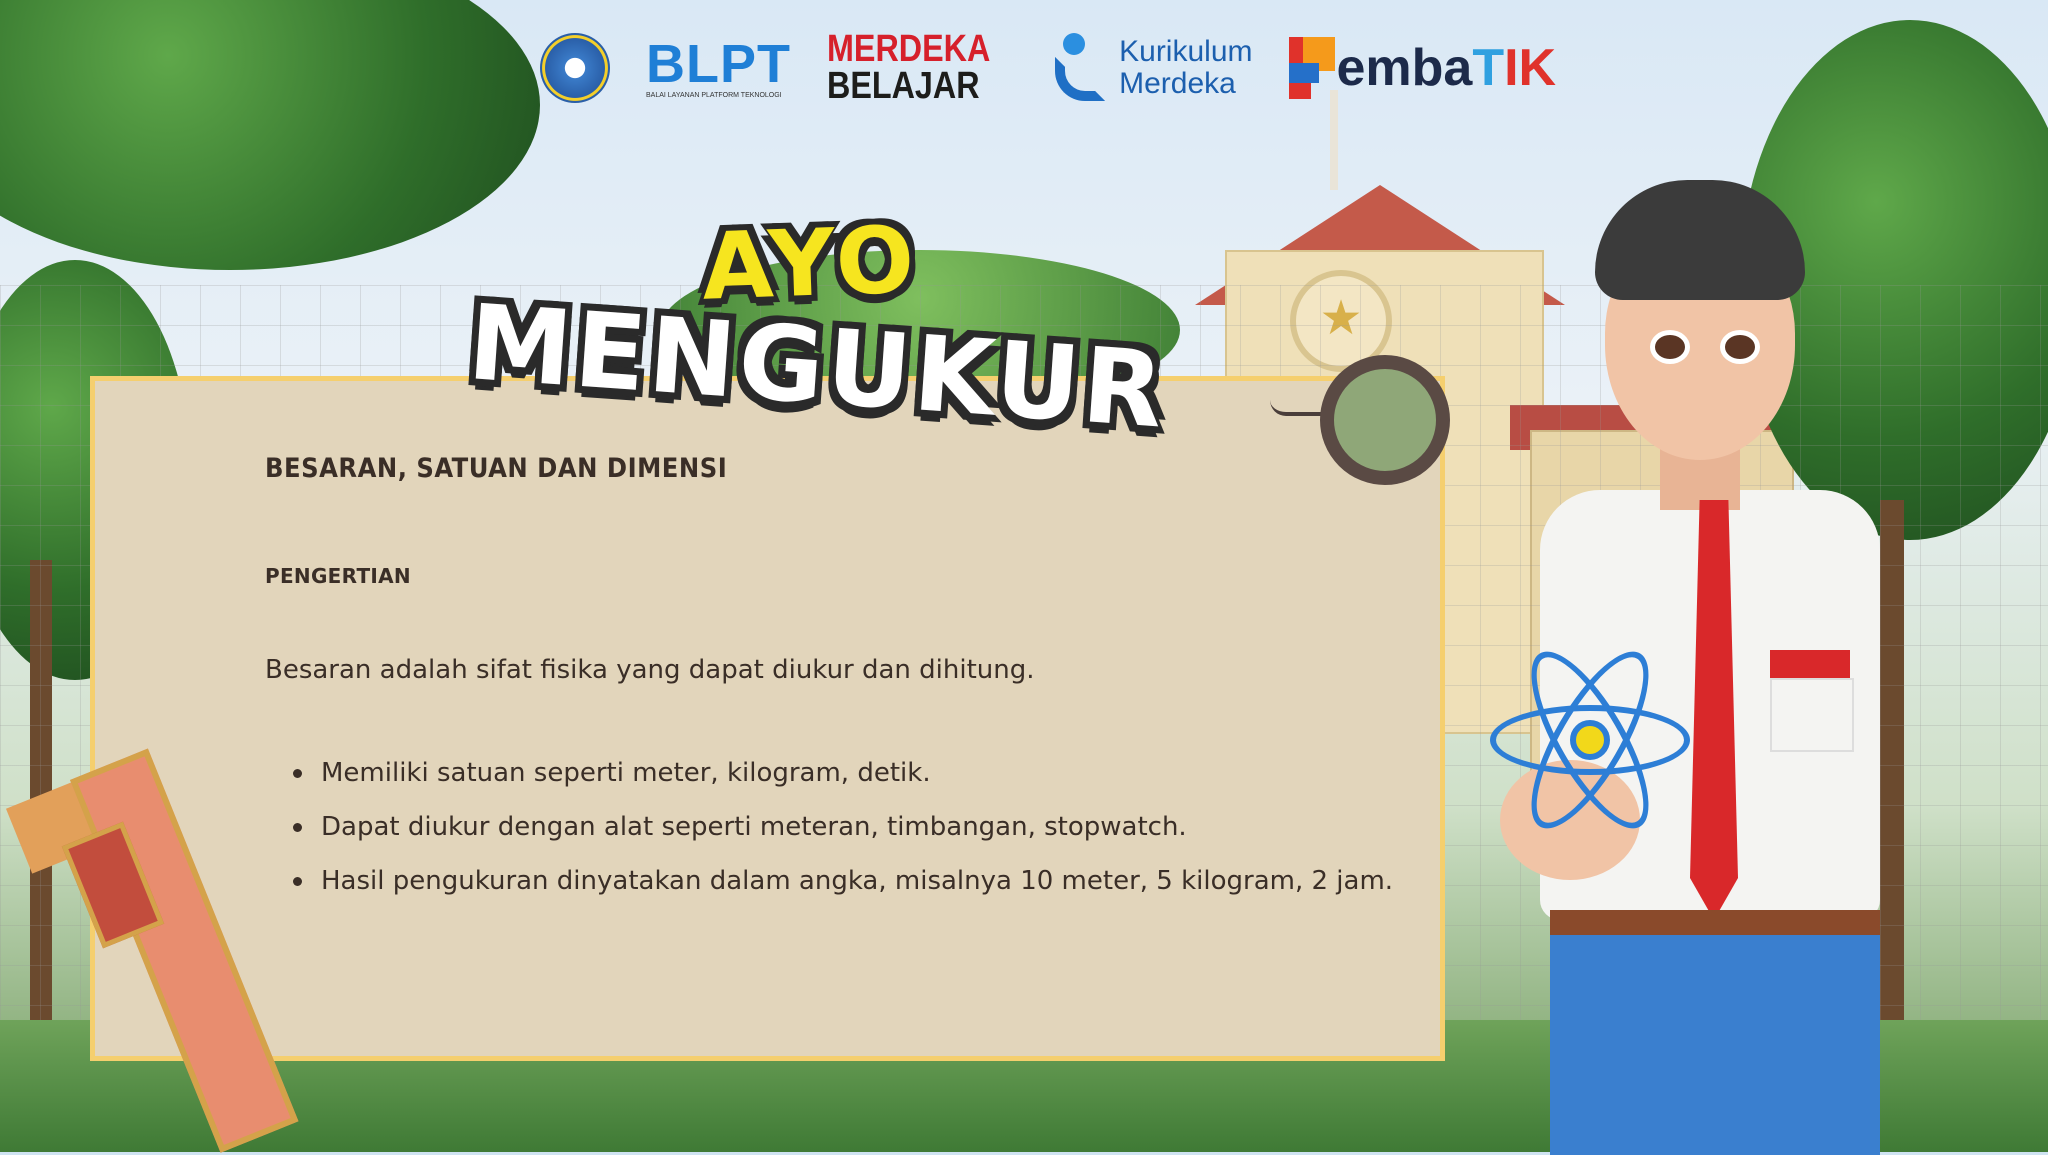 The height and width of the screenshot is (1155, 2048). I want to click on pembatik-logo: emba T IK, so click(1422, 68).